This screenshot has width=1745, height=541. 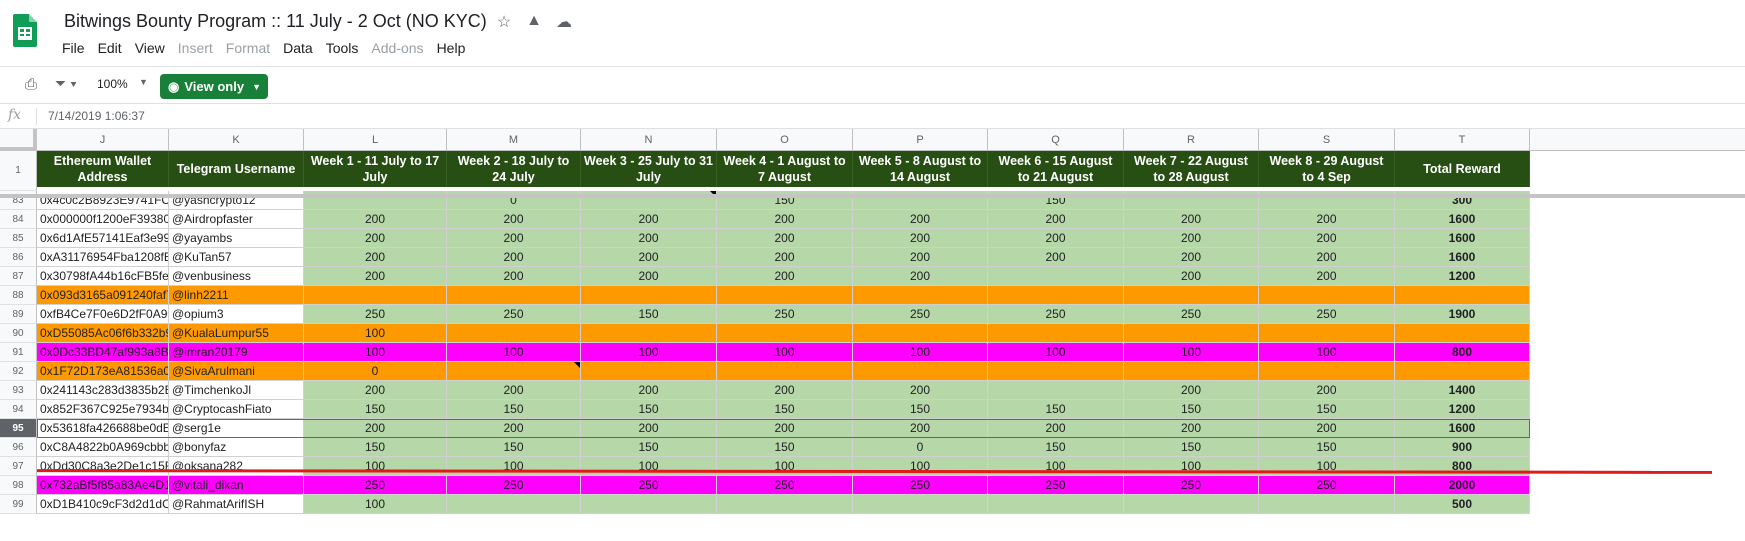 I want to click on formula-value: 7/14/2019 1:06:37, so click(x=96, y=116).